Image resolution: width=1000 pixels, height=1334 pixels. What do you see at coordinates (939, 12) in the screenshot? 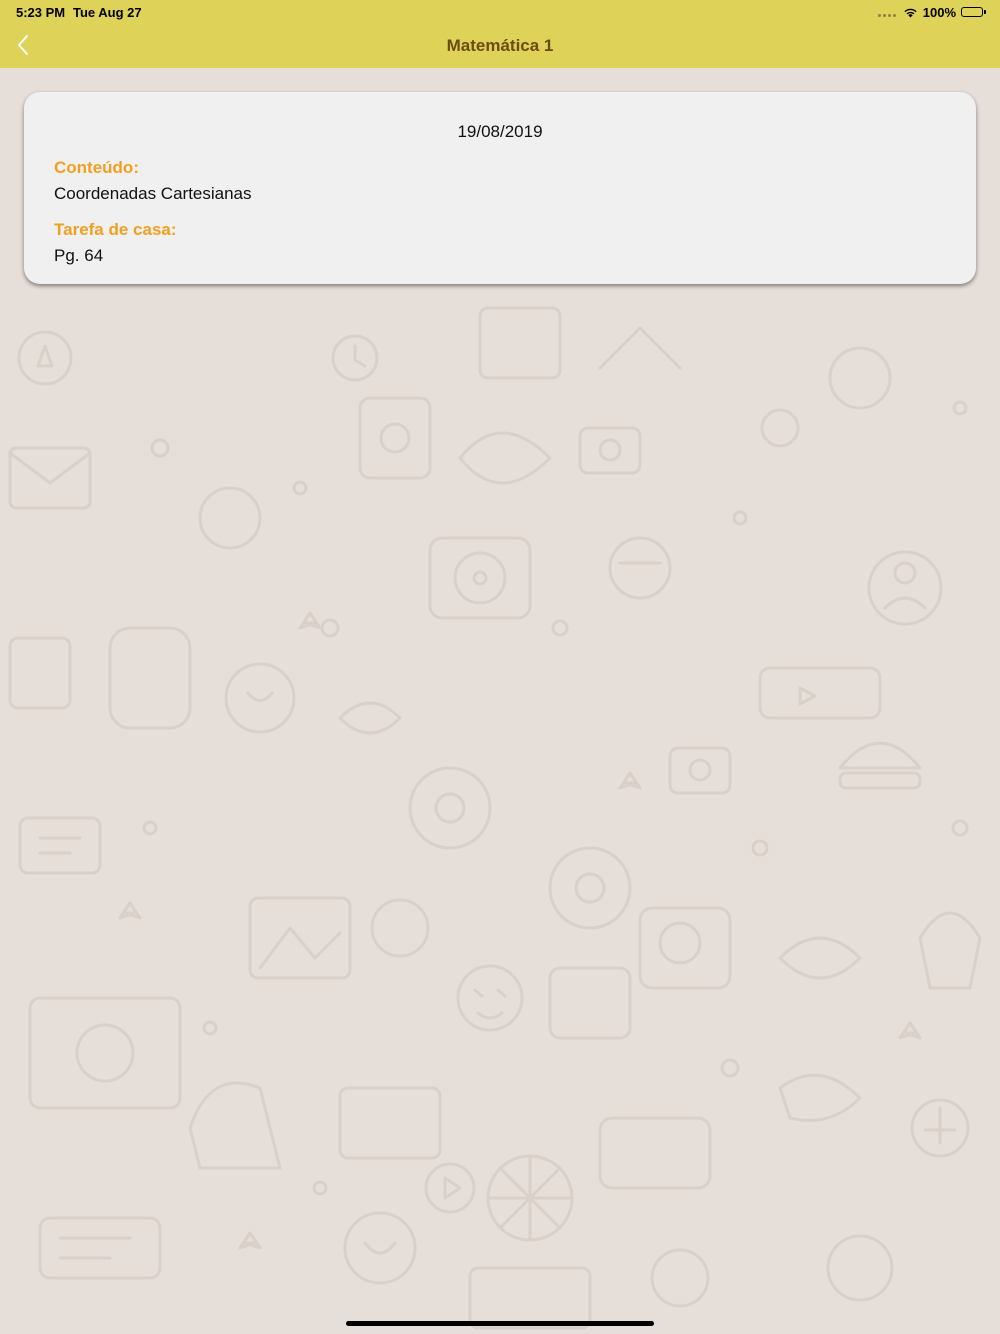
I see `battery-percentage: 100%` at bounding box center [939, 12].